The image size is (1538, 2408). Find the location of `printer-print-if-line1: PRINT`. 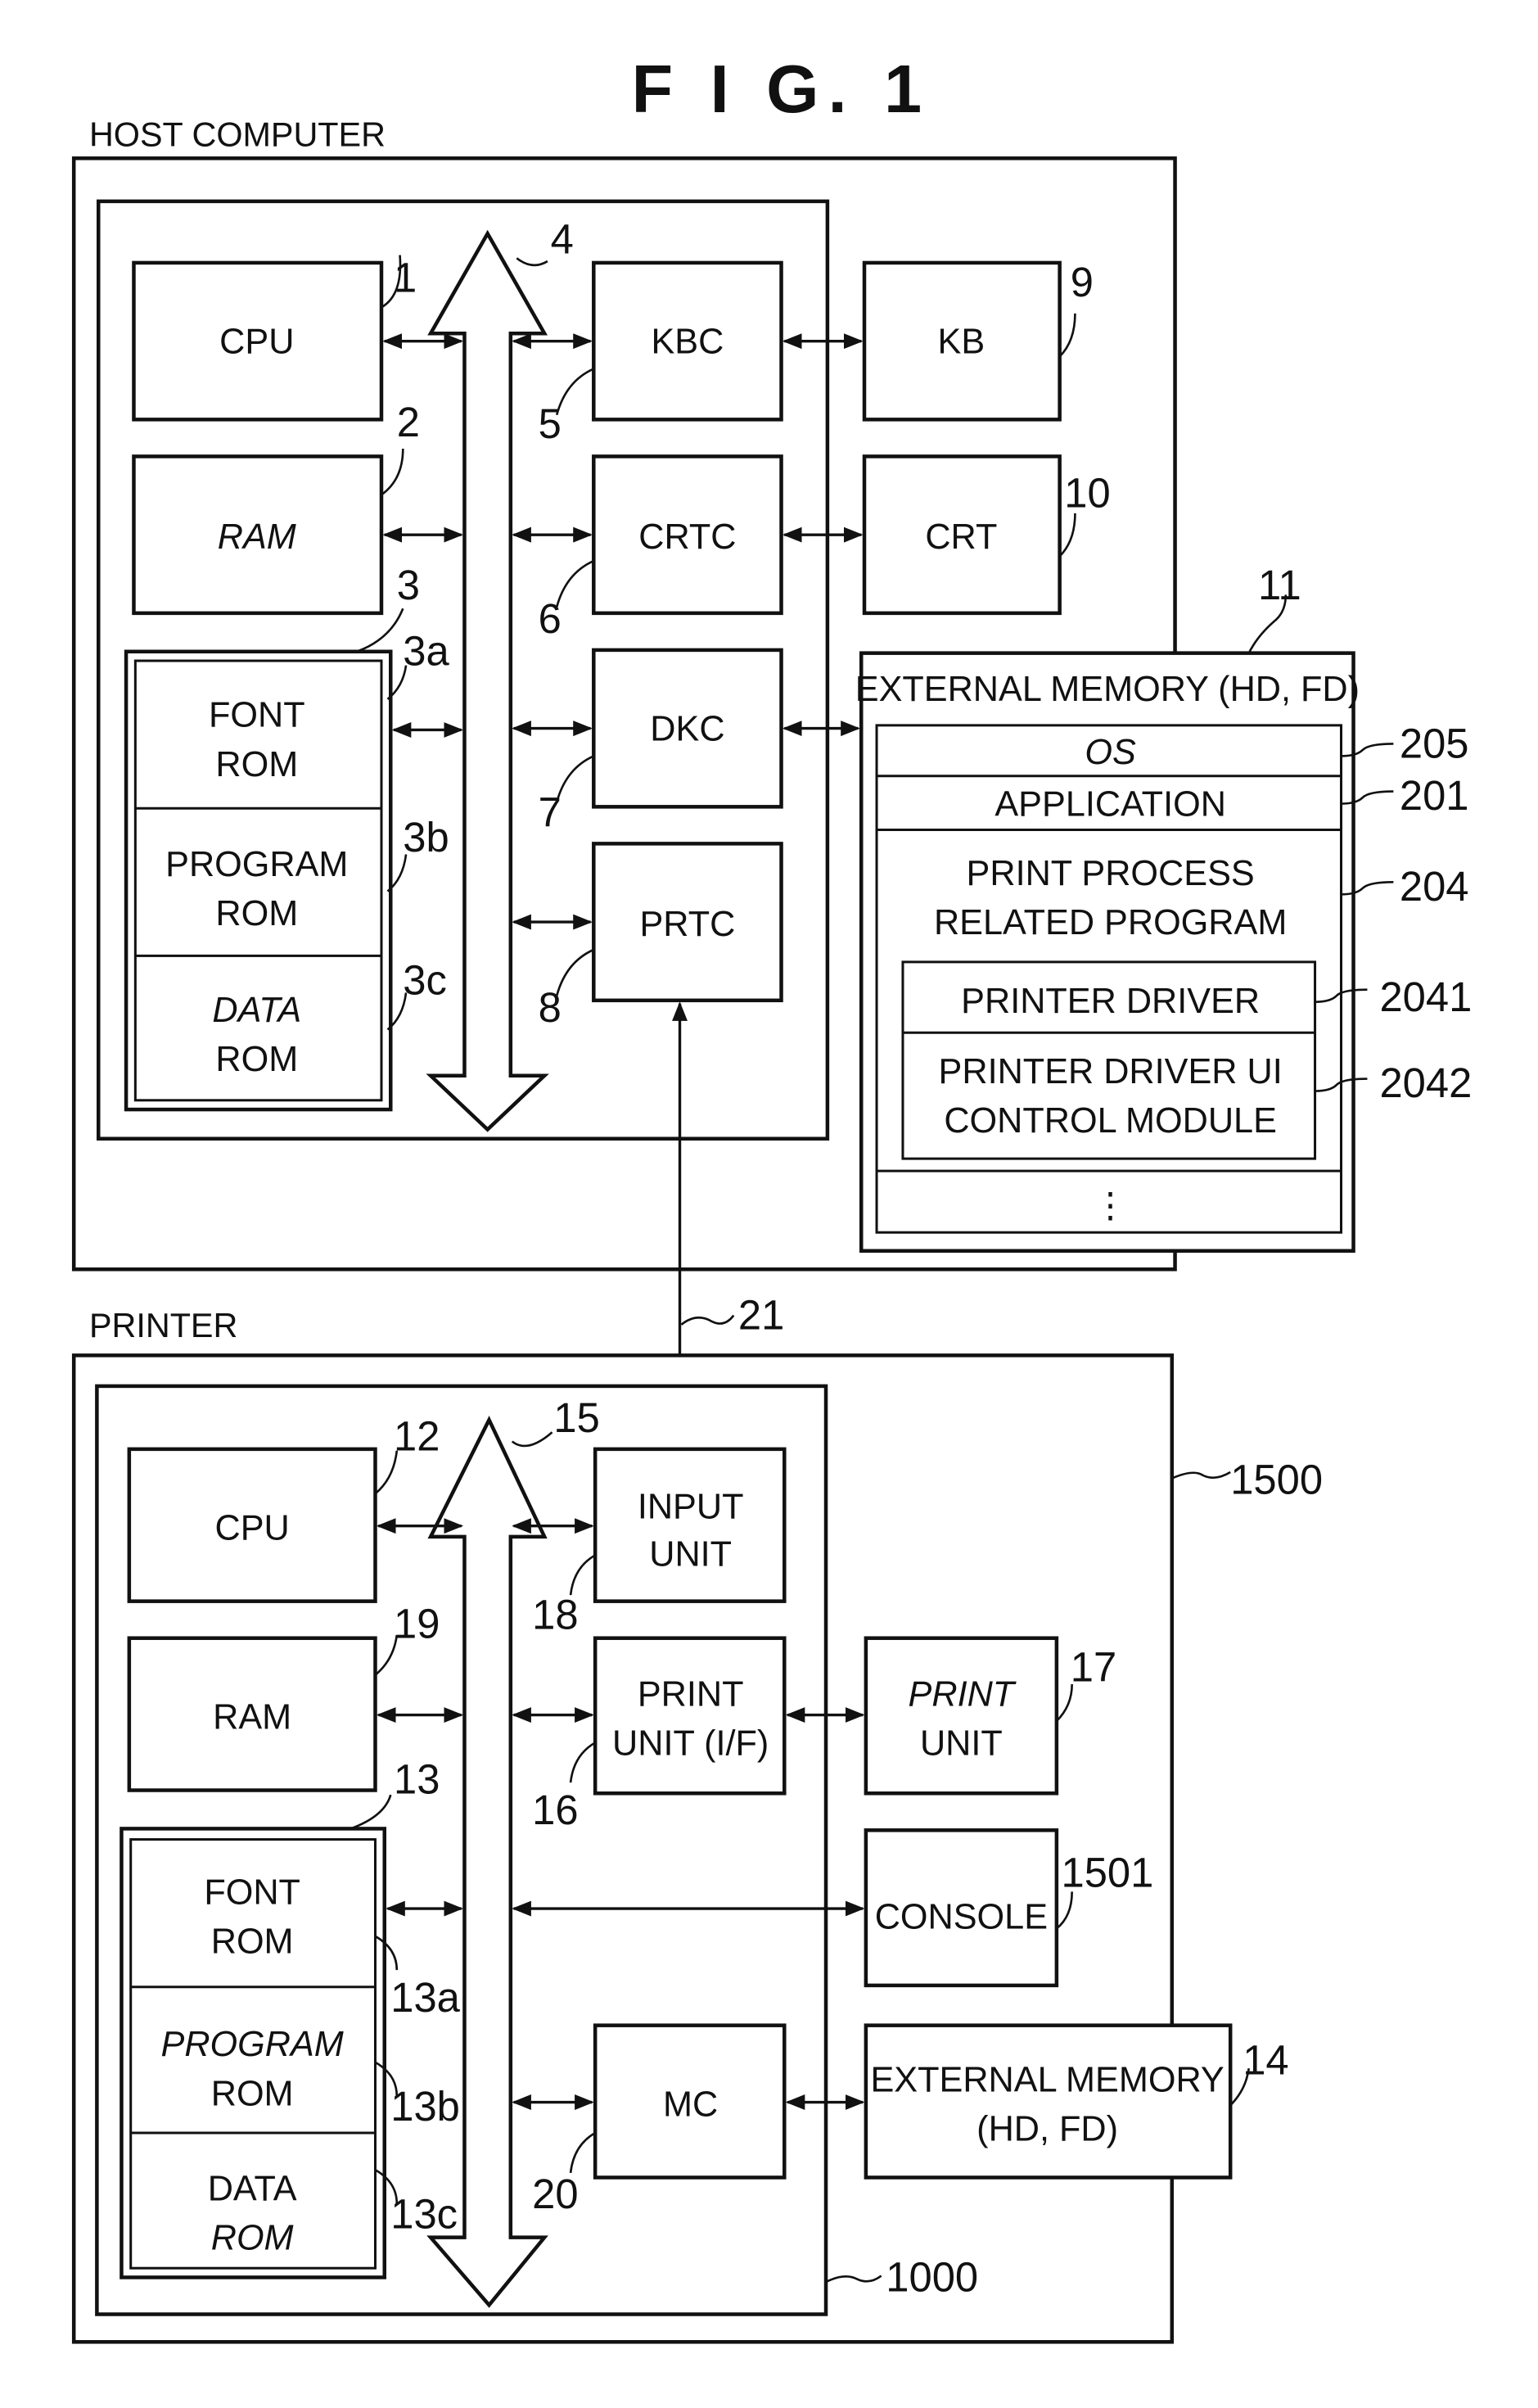

printer-print-if-line1: PRINT is located at coordinates (691, 1694).